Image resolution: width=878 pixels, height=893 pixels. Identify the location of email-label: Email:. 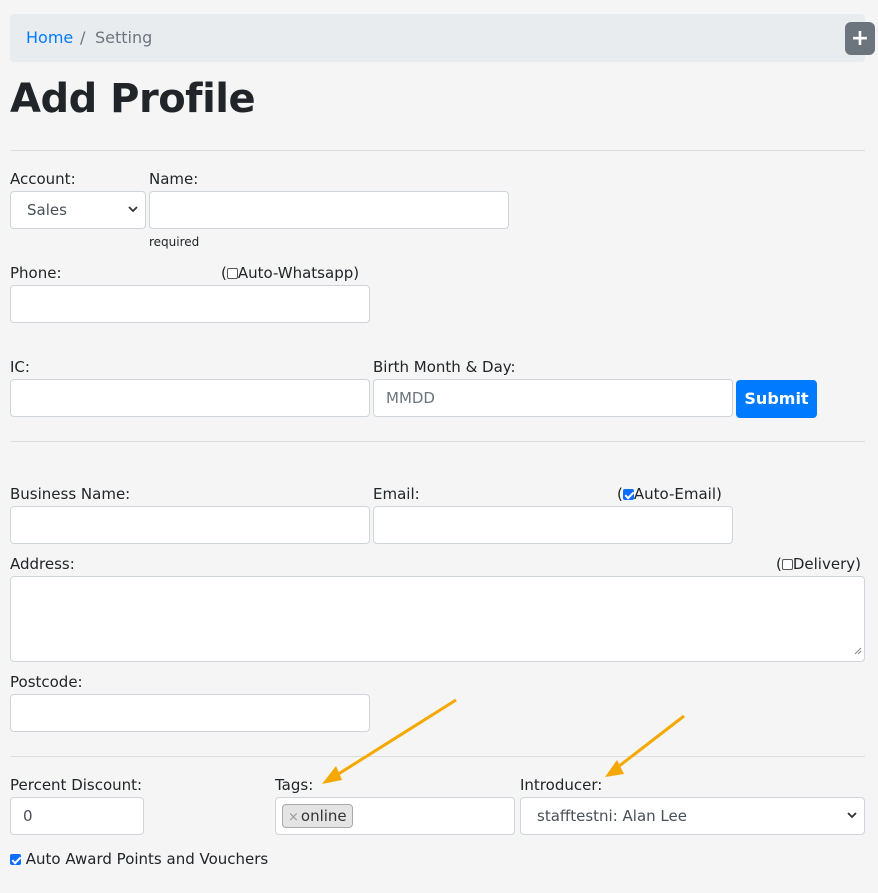
(396, 494).